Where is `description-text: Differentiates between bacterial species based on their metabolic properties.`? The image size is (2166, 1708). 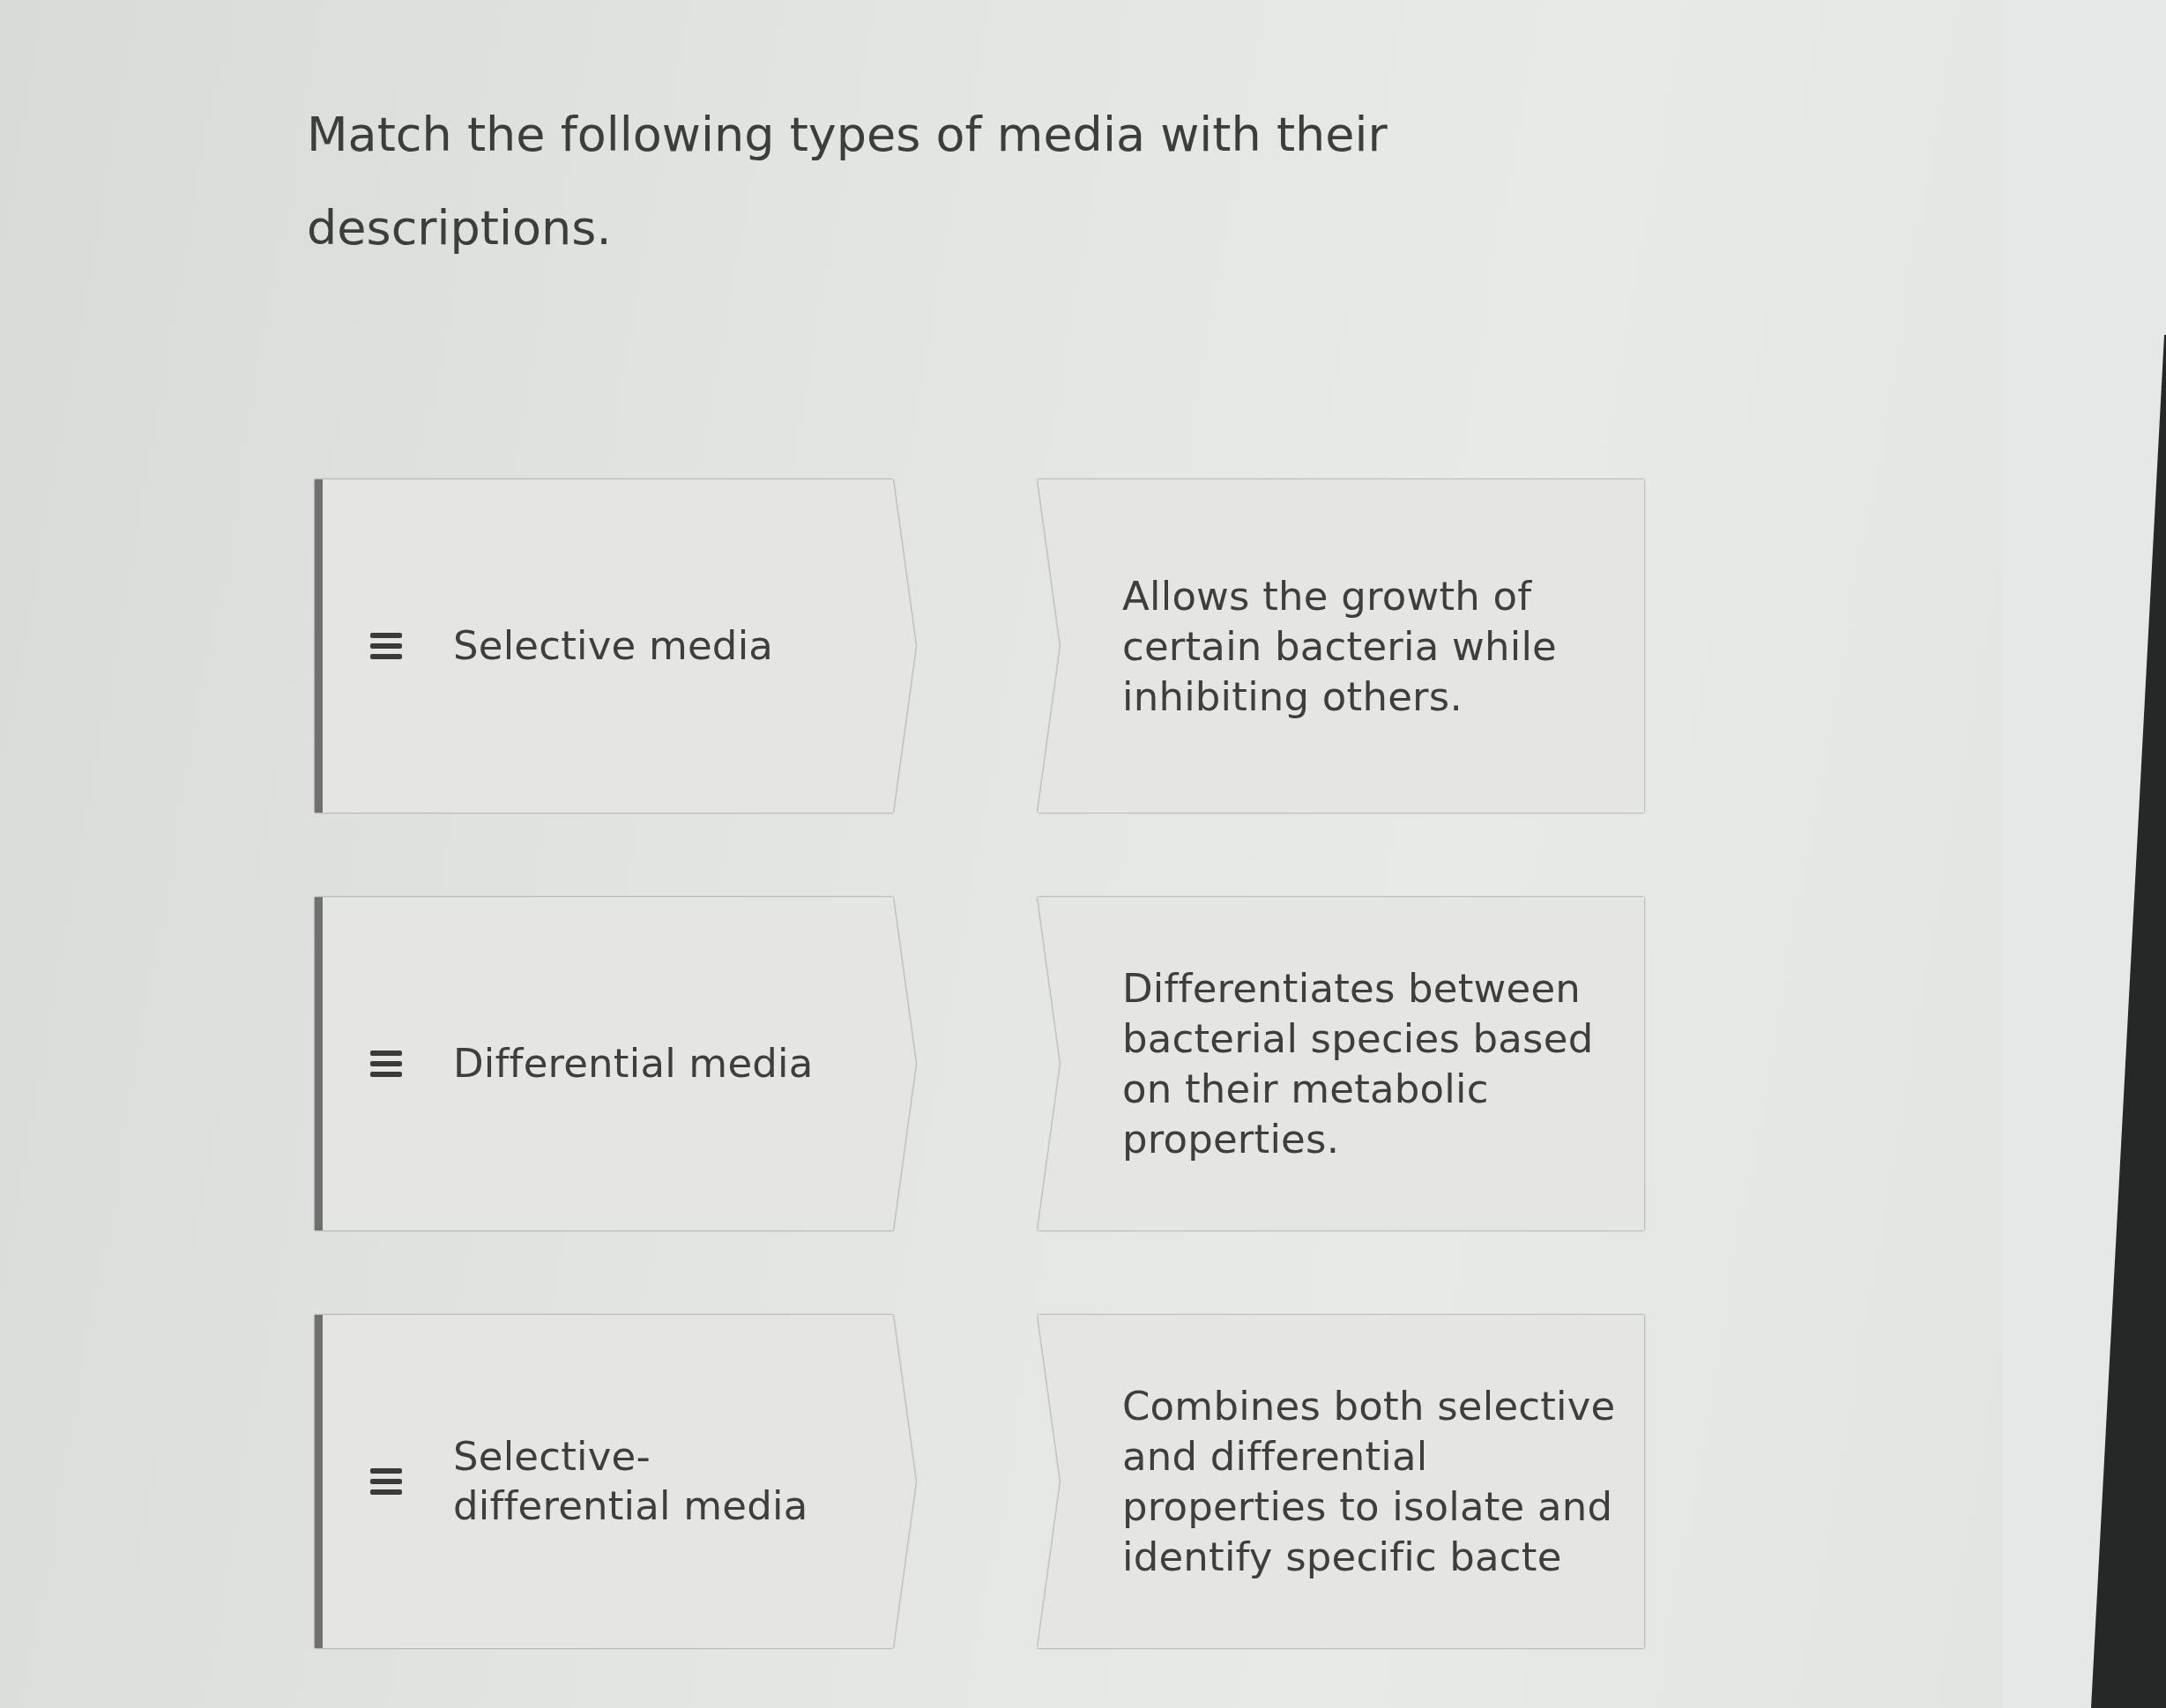 description-text: Differentiates between bacterial species based on their metabolic properties. is located at coordinates (1358, 1064).